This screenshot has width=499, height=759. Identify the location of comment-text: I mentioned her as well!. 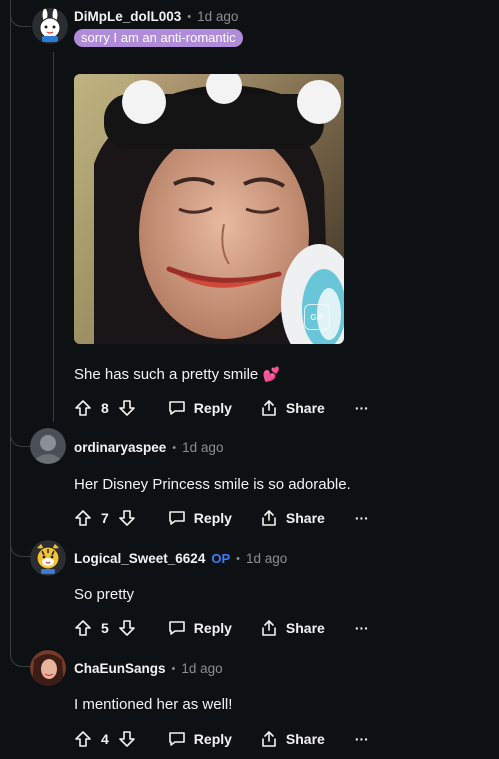
(153, 704).